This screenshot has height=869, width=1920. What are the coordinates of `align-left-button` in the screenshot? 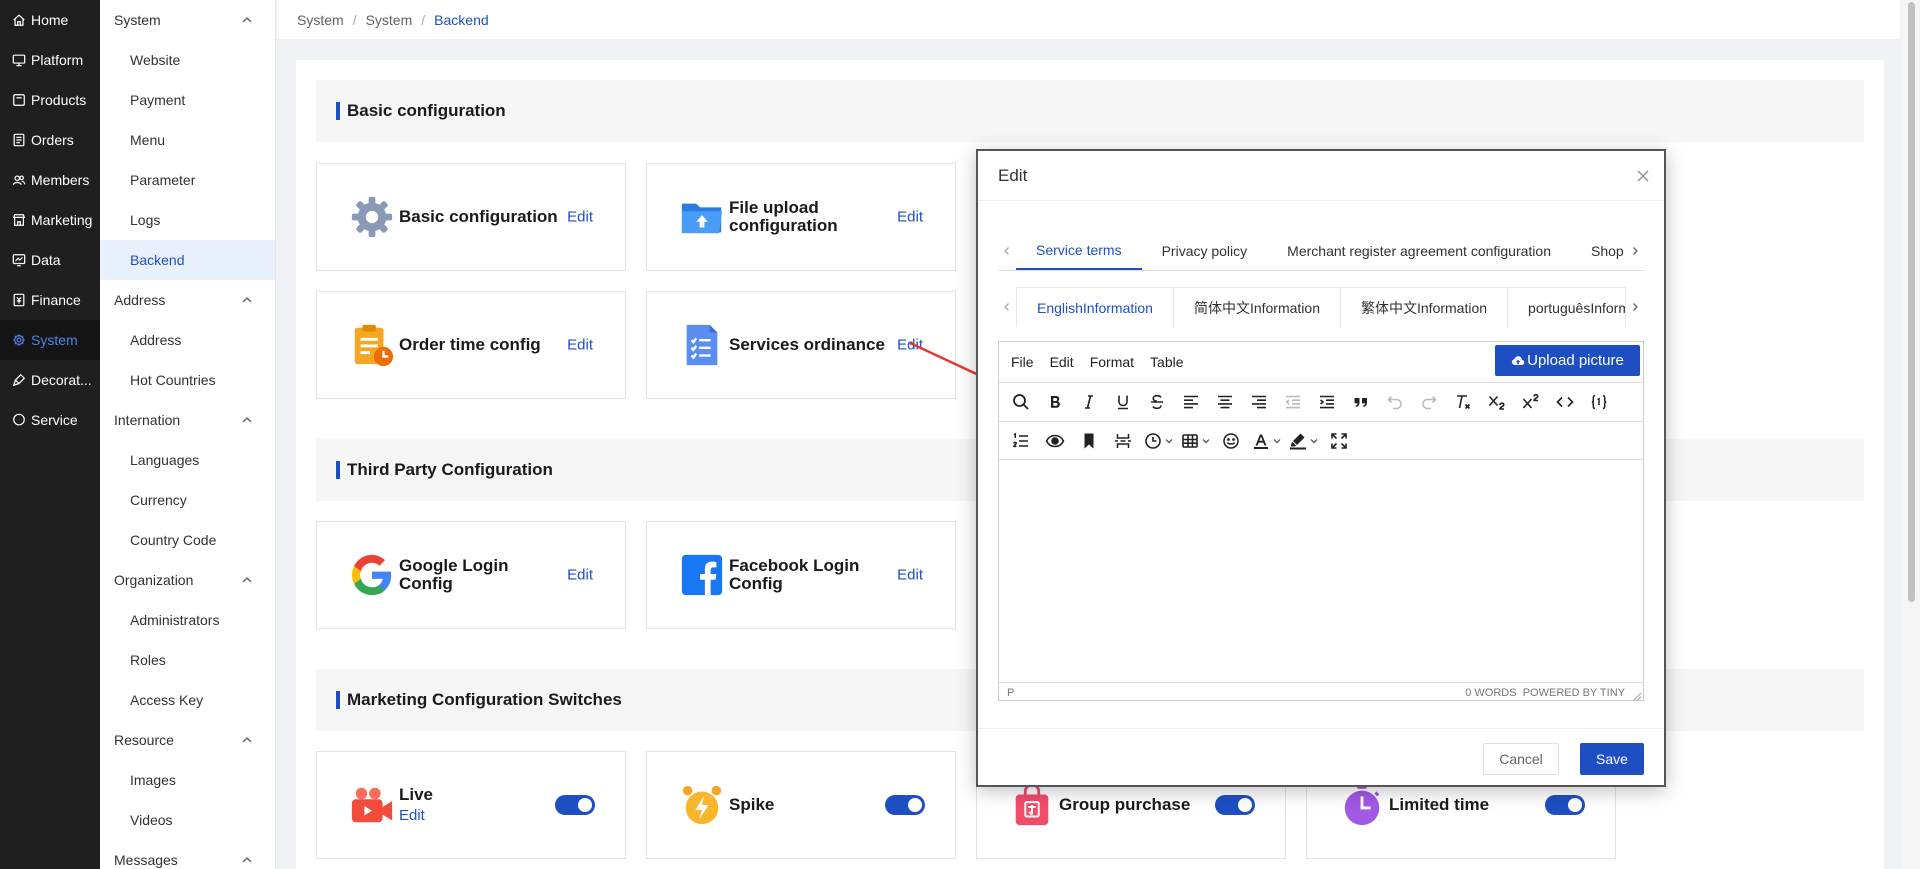 It's located at (1191, 402).